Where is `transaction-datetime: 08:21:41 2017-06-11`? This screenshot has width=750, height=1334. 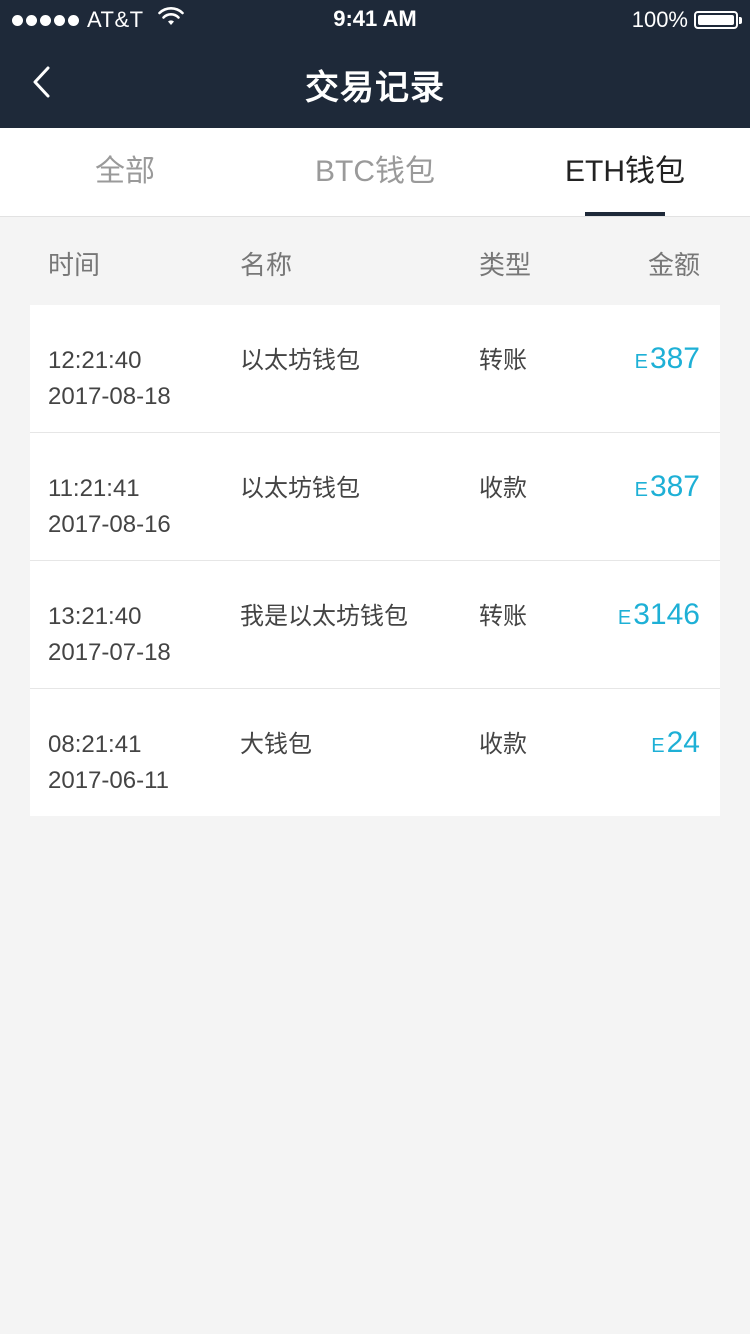
transaction-datetime: 08:21:41 2017-06-11 is located at coordinates (108, 763).